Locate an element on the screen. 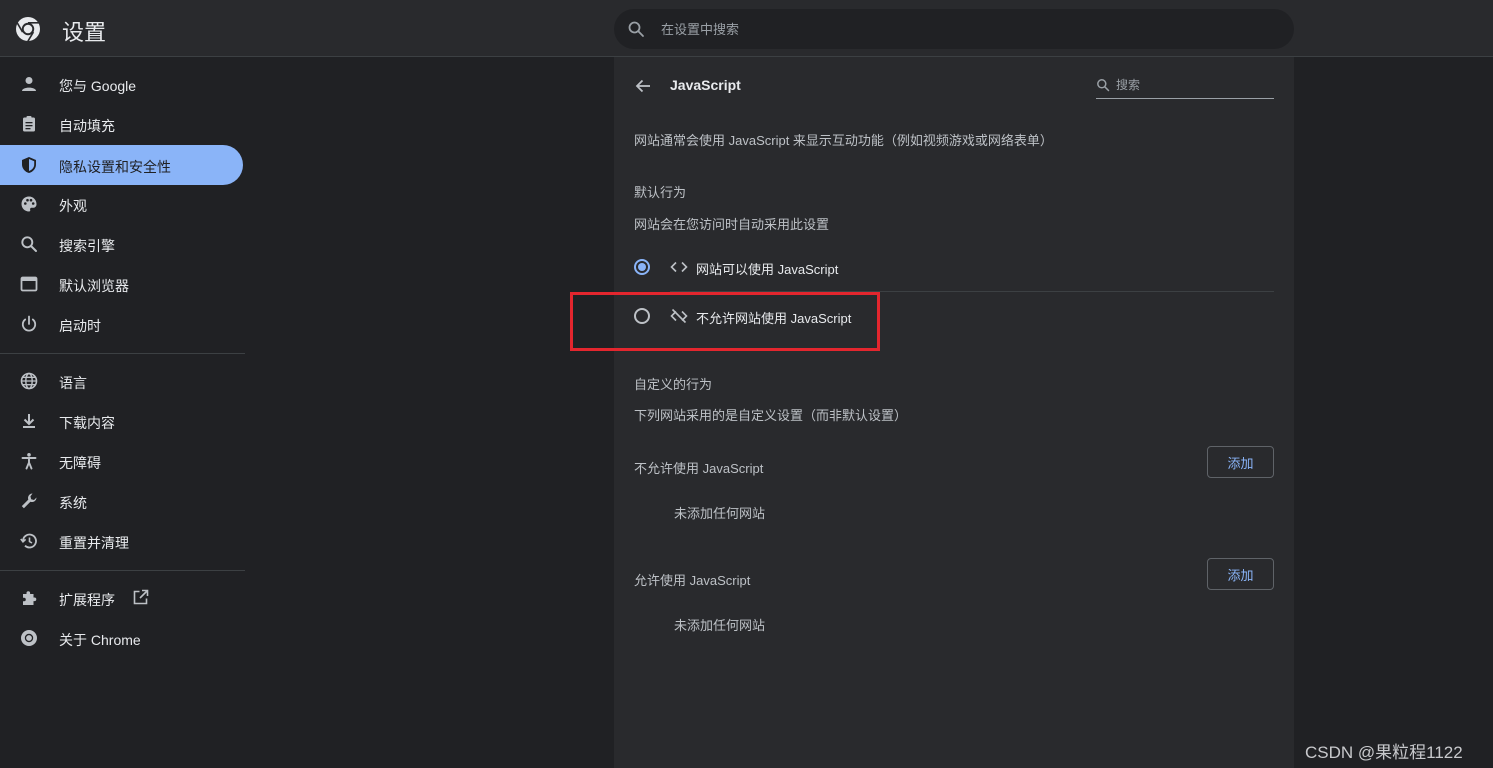 The height and width of the screenshot is (768, 1493). sidebar-item-appearance: 外观 is located at coordinates (121, 204).